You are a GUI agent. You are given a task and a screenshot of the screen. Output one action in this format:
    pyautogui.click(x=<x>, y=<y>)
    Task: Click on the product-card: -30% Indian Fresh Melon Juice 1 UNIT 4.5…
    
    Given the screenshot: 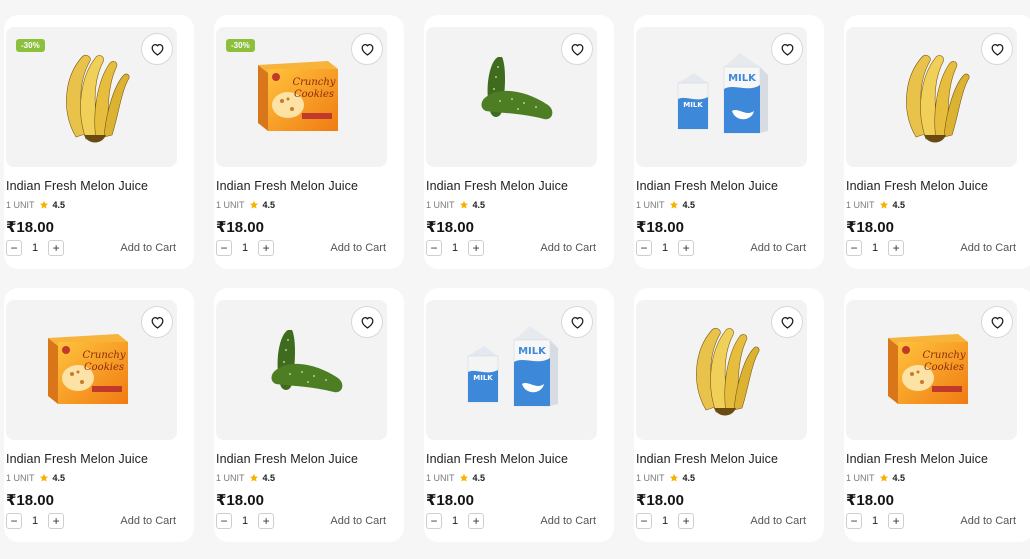 What is the action you would take?
    pyautogui.click(x=99, y=142)
    